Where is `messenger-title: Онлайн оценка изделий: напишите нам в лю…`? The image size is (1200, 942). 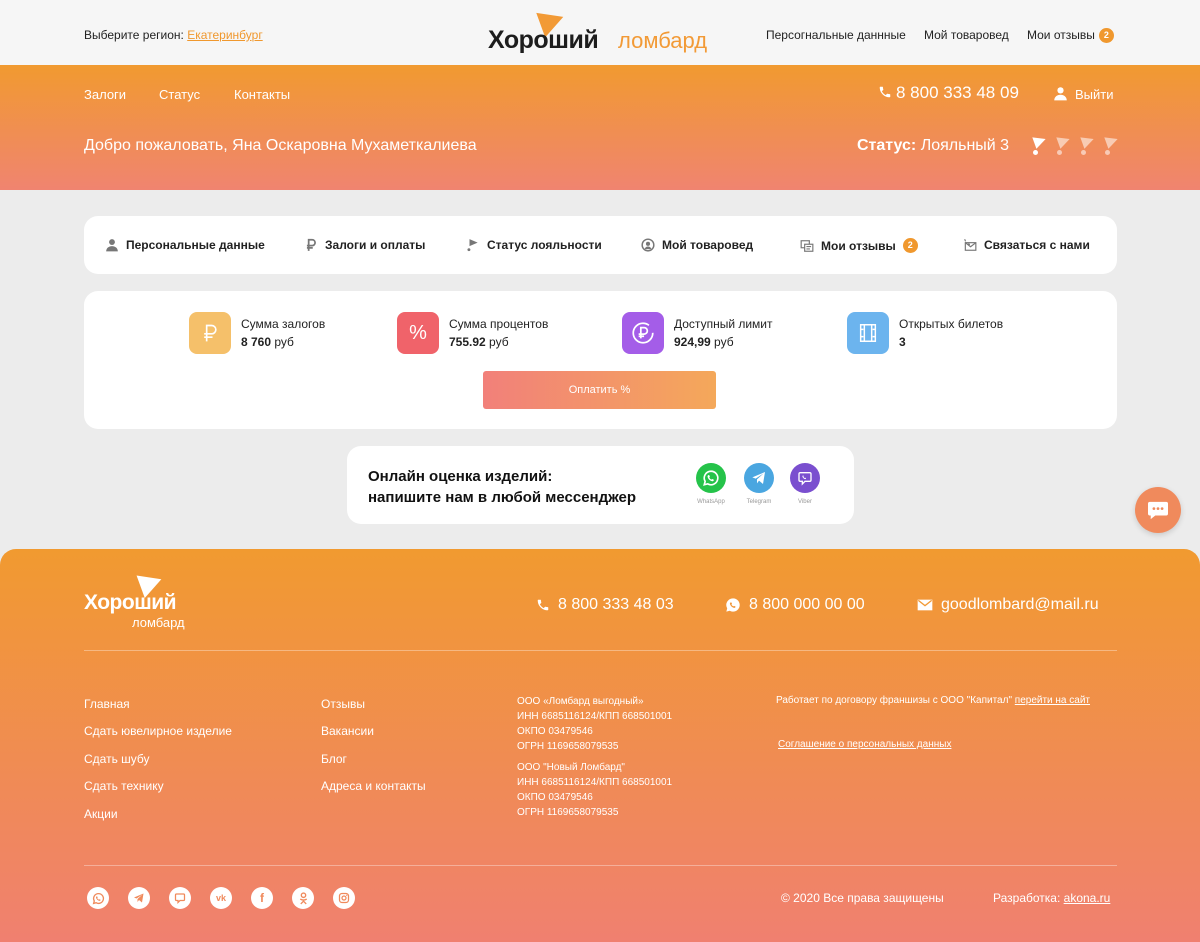
messenger-title: Онлайн оценка изделий: напишите нам в лю… is located at coordinates (502, 487).